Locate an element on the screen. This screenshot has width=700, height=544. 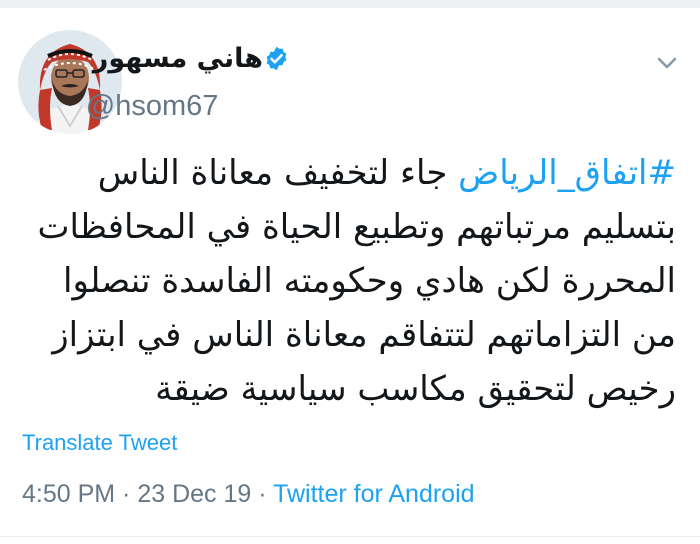
tweet-date: 23 Dec 19 is located at coordinates (194, 494).